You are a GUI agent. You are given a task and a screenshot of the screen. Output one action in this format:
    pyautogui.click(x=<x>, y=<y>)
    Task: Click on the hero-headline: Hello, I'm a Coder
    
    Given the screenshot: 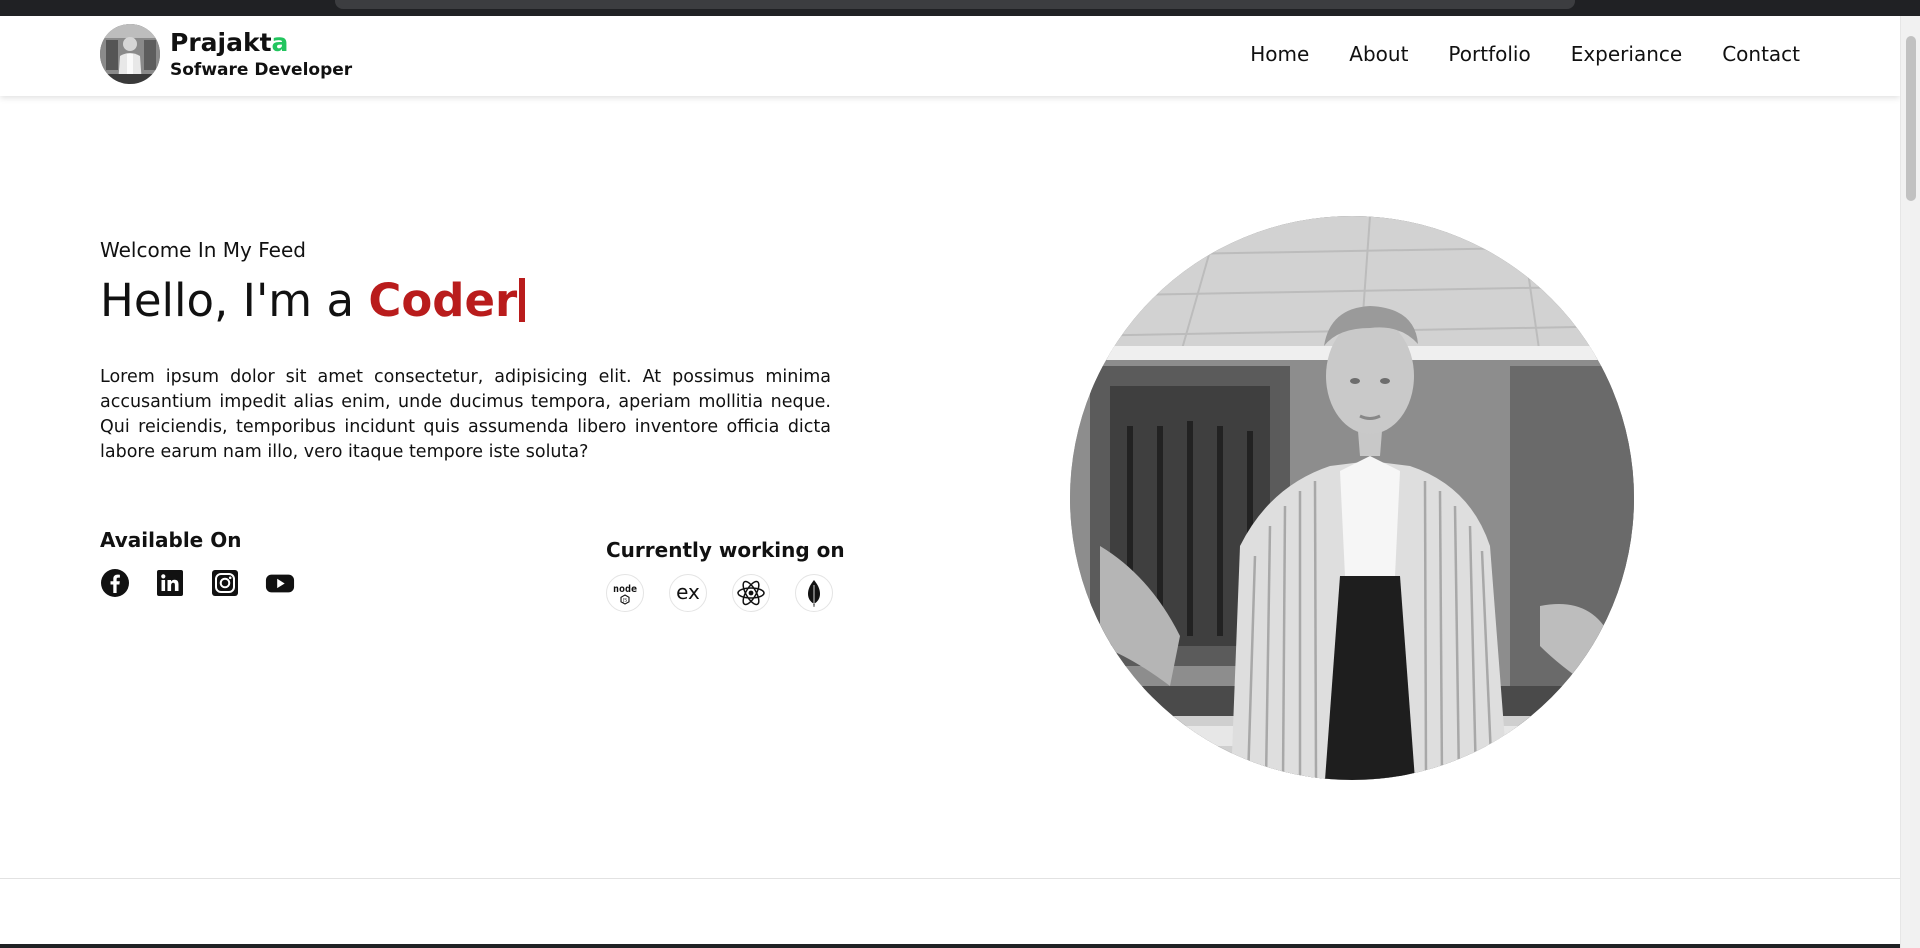 What is the action you would take?
    pyautogui.click(x=470, y=300)
    